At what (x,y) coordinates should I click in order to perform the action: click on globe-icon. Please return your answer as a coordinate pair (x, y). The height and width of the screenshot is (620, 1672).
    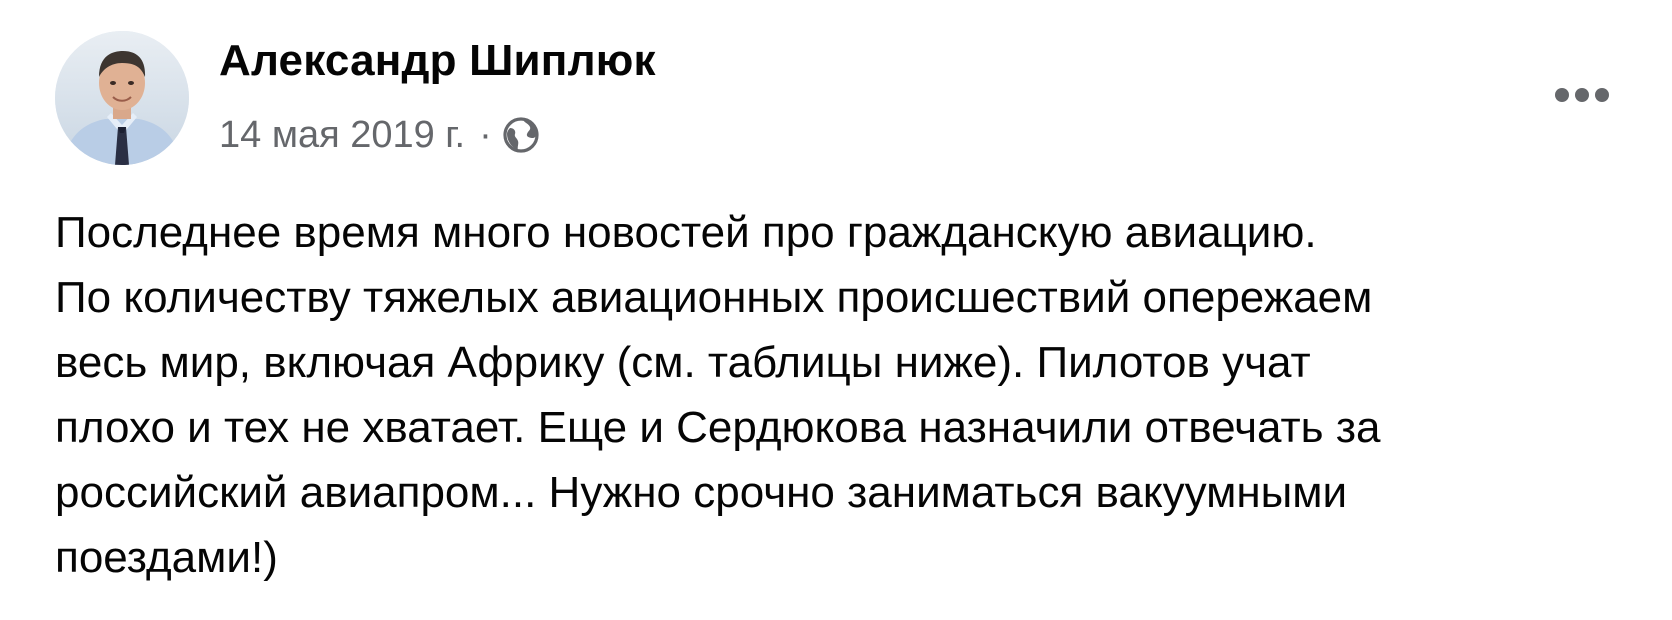
    Looking at the image, I should click on (521, 135).